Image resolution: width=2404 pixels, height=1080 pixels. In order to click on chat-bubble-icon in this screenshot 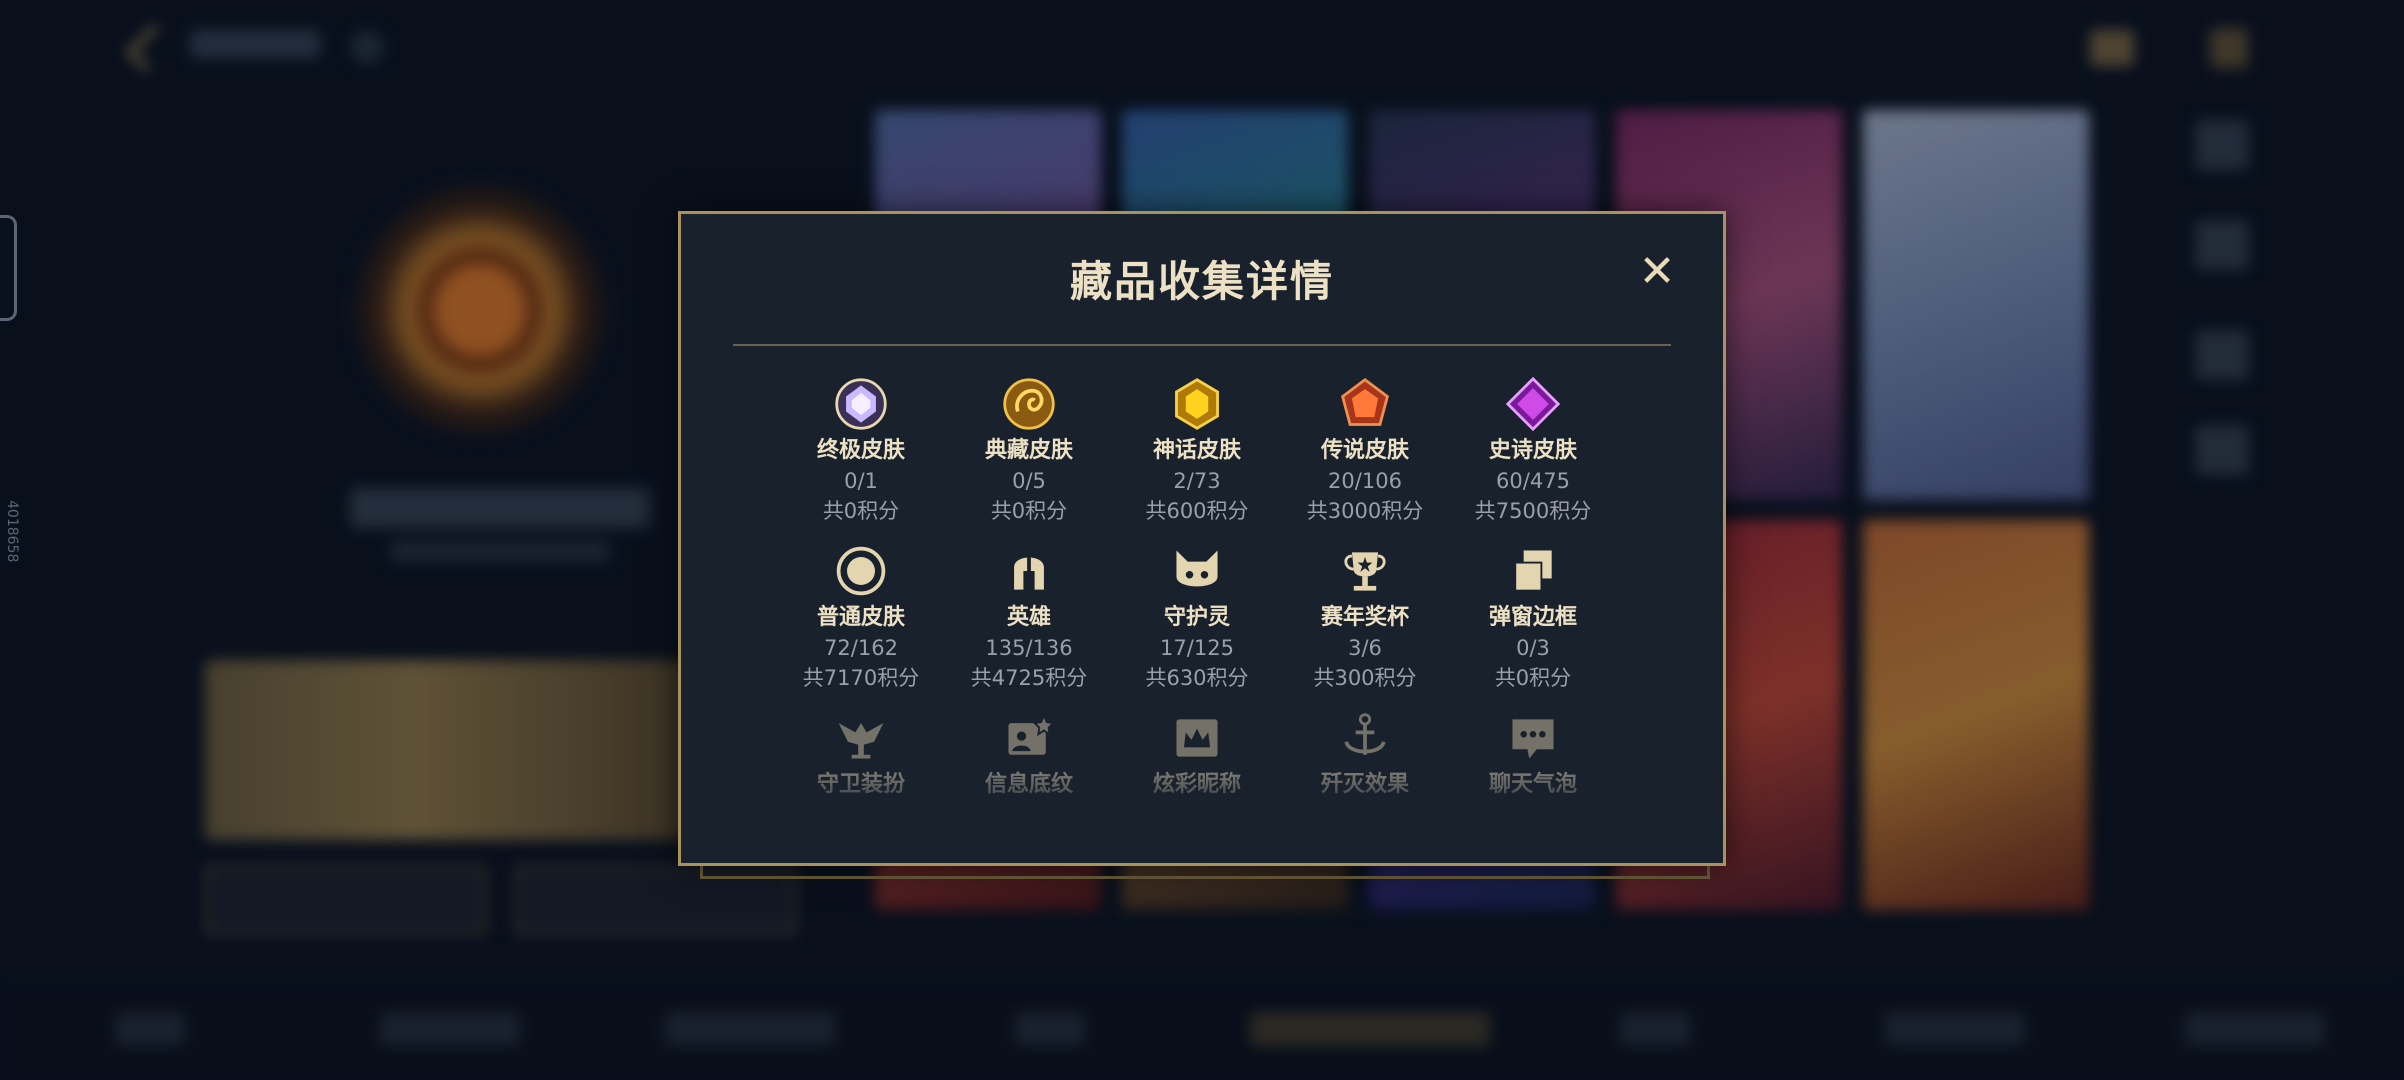, I will do `click(1533, 738)`.